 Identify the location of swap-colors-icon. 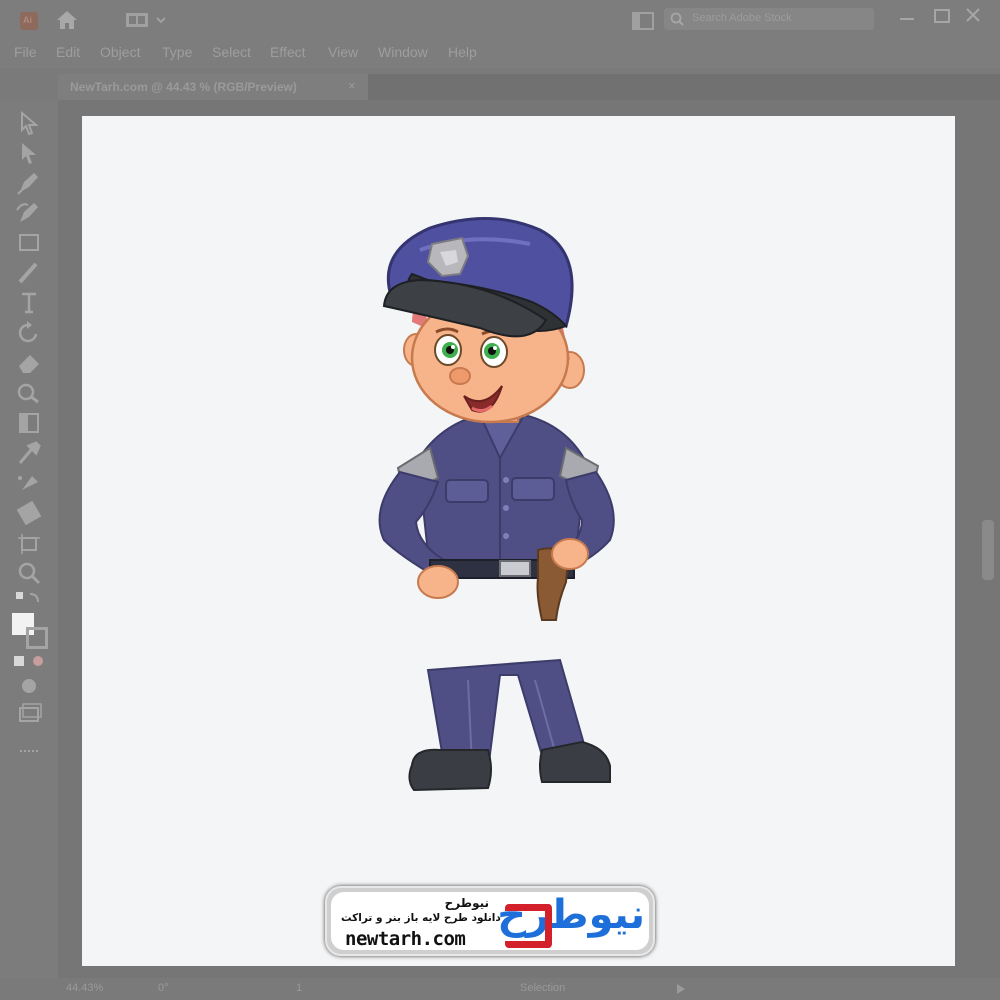
(29, 601).